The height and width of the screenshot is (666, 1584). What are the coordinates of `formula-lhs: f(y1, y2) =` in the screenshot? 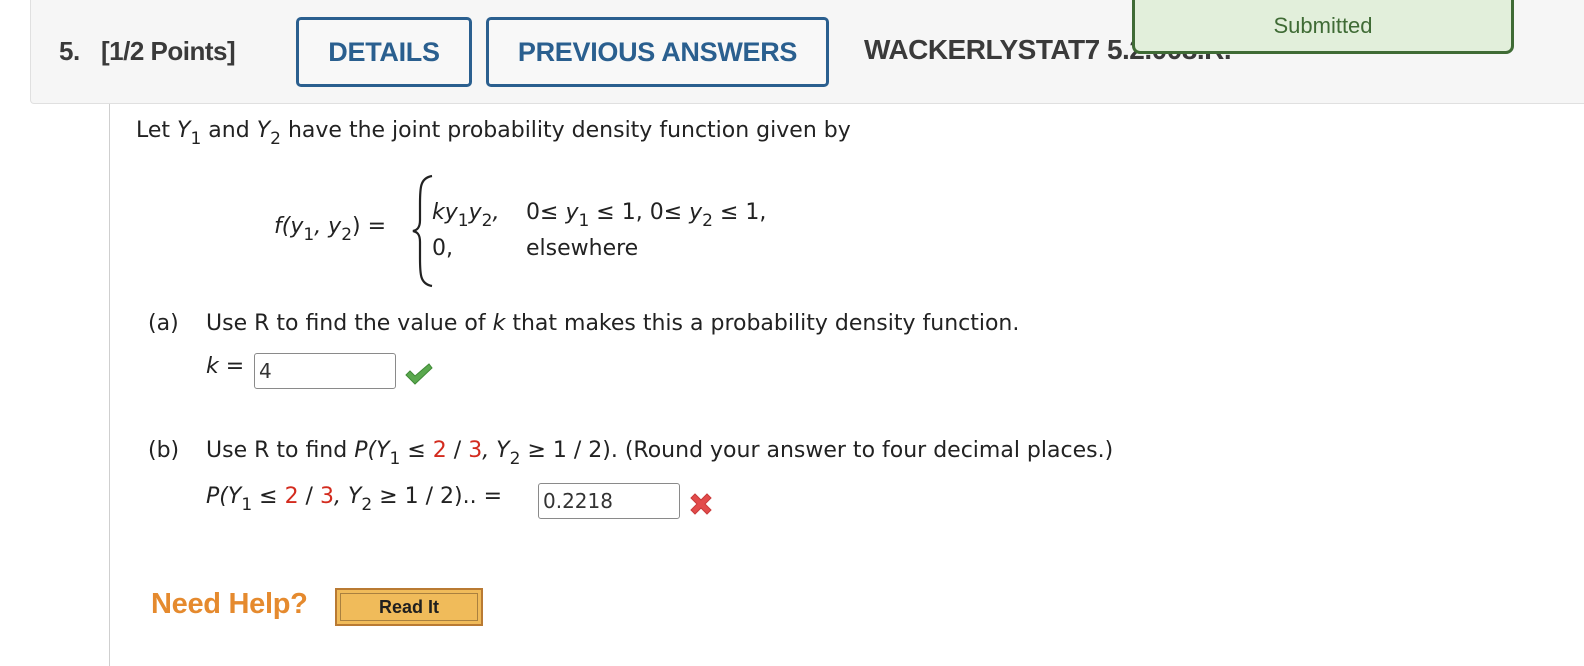 It's located at (330, 229).